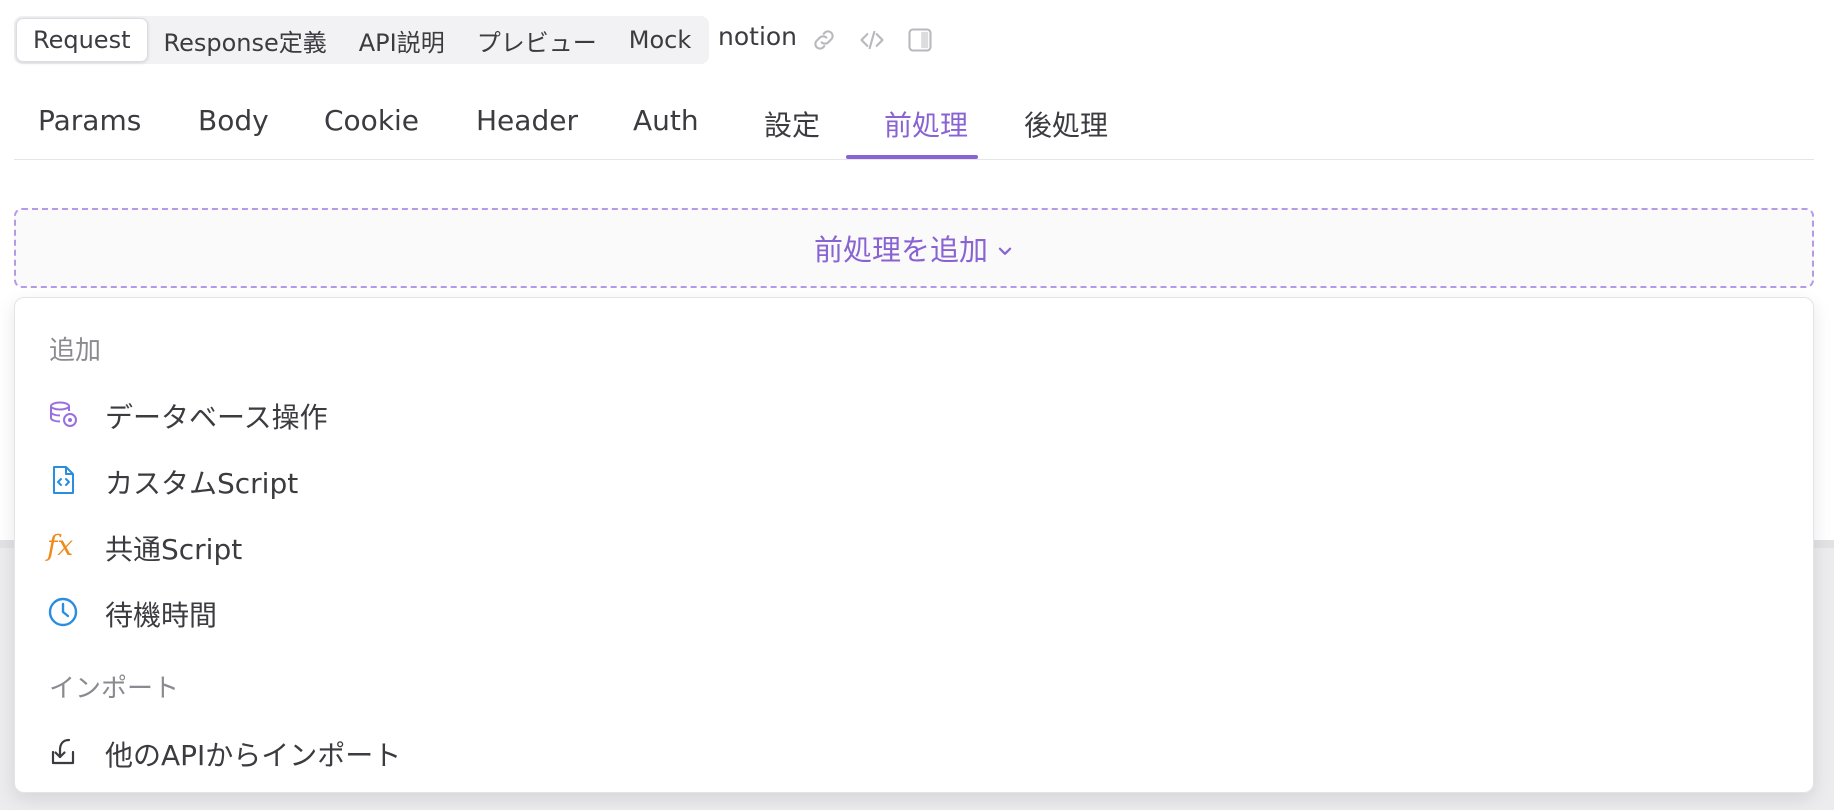 The width and height of the screenshot is (1834, 810). I want to click on view-switcher: Request Response定義 API説明 プレビュー Mock, so click(362, 40).